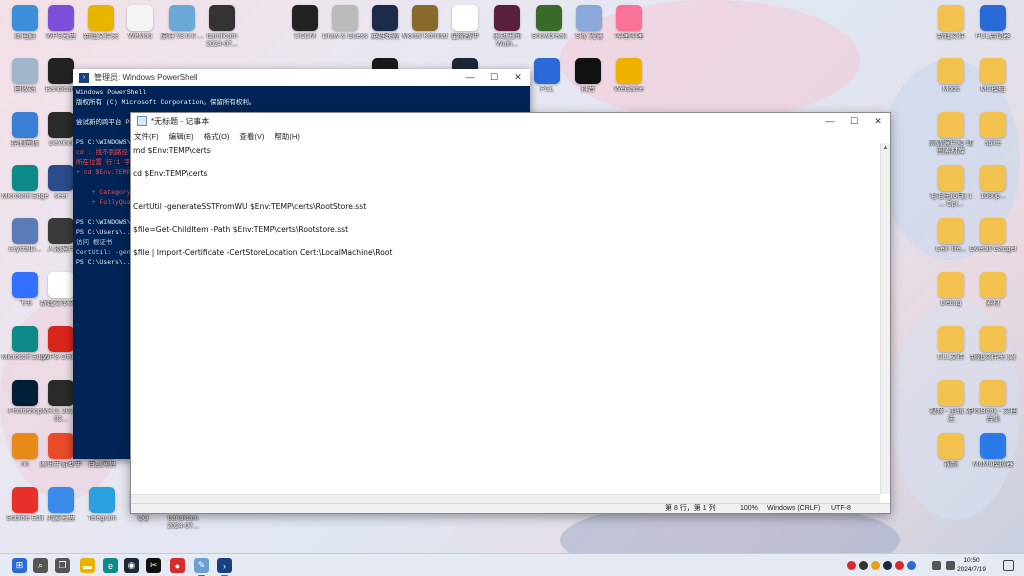 The width and height of the screenshot is (1024, 576). What do you see at coordinates (131, 565) in the screenshot?
I see `steam-icon: ◉` at bounding box center [131, 565].